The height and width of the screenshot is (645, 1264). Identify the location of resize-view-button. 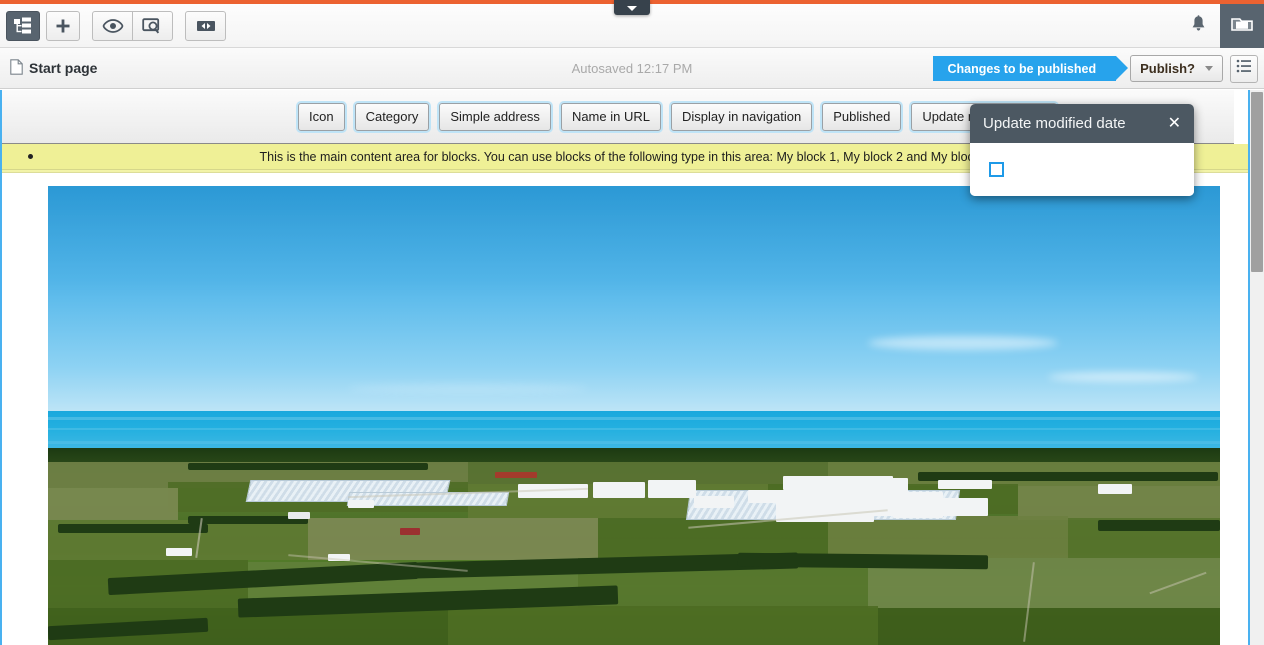
(205, 25).